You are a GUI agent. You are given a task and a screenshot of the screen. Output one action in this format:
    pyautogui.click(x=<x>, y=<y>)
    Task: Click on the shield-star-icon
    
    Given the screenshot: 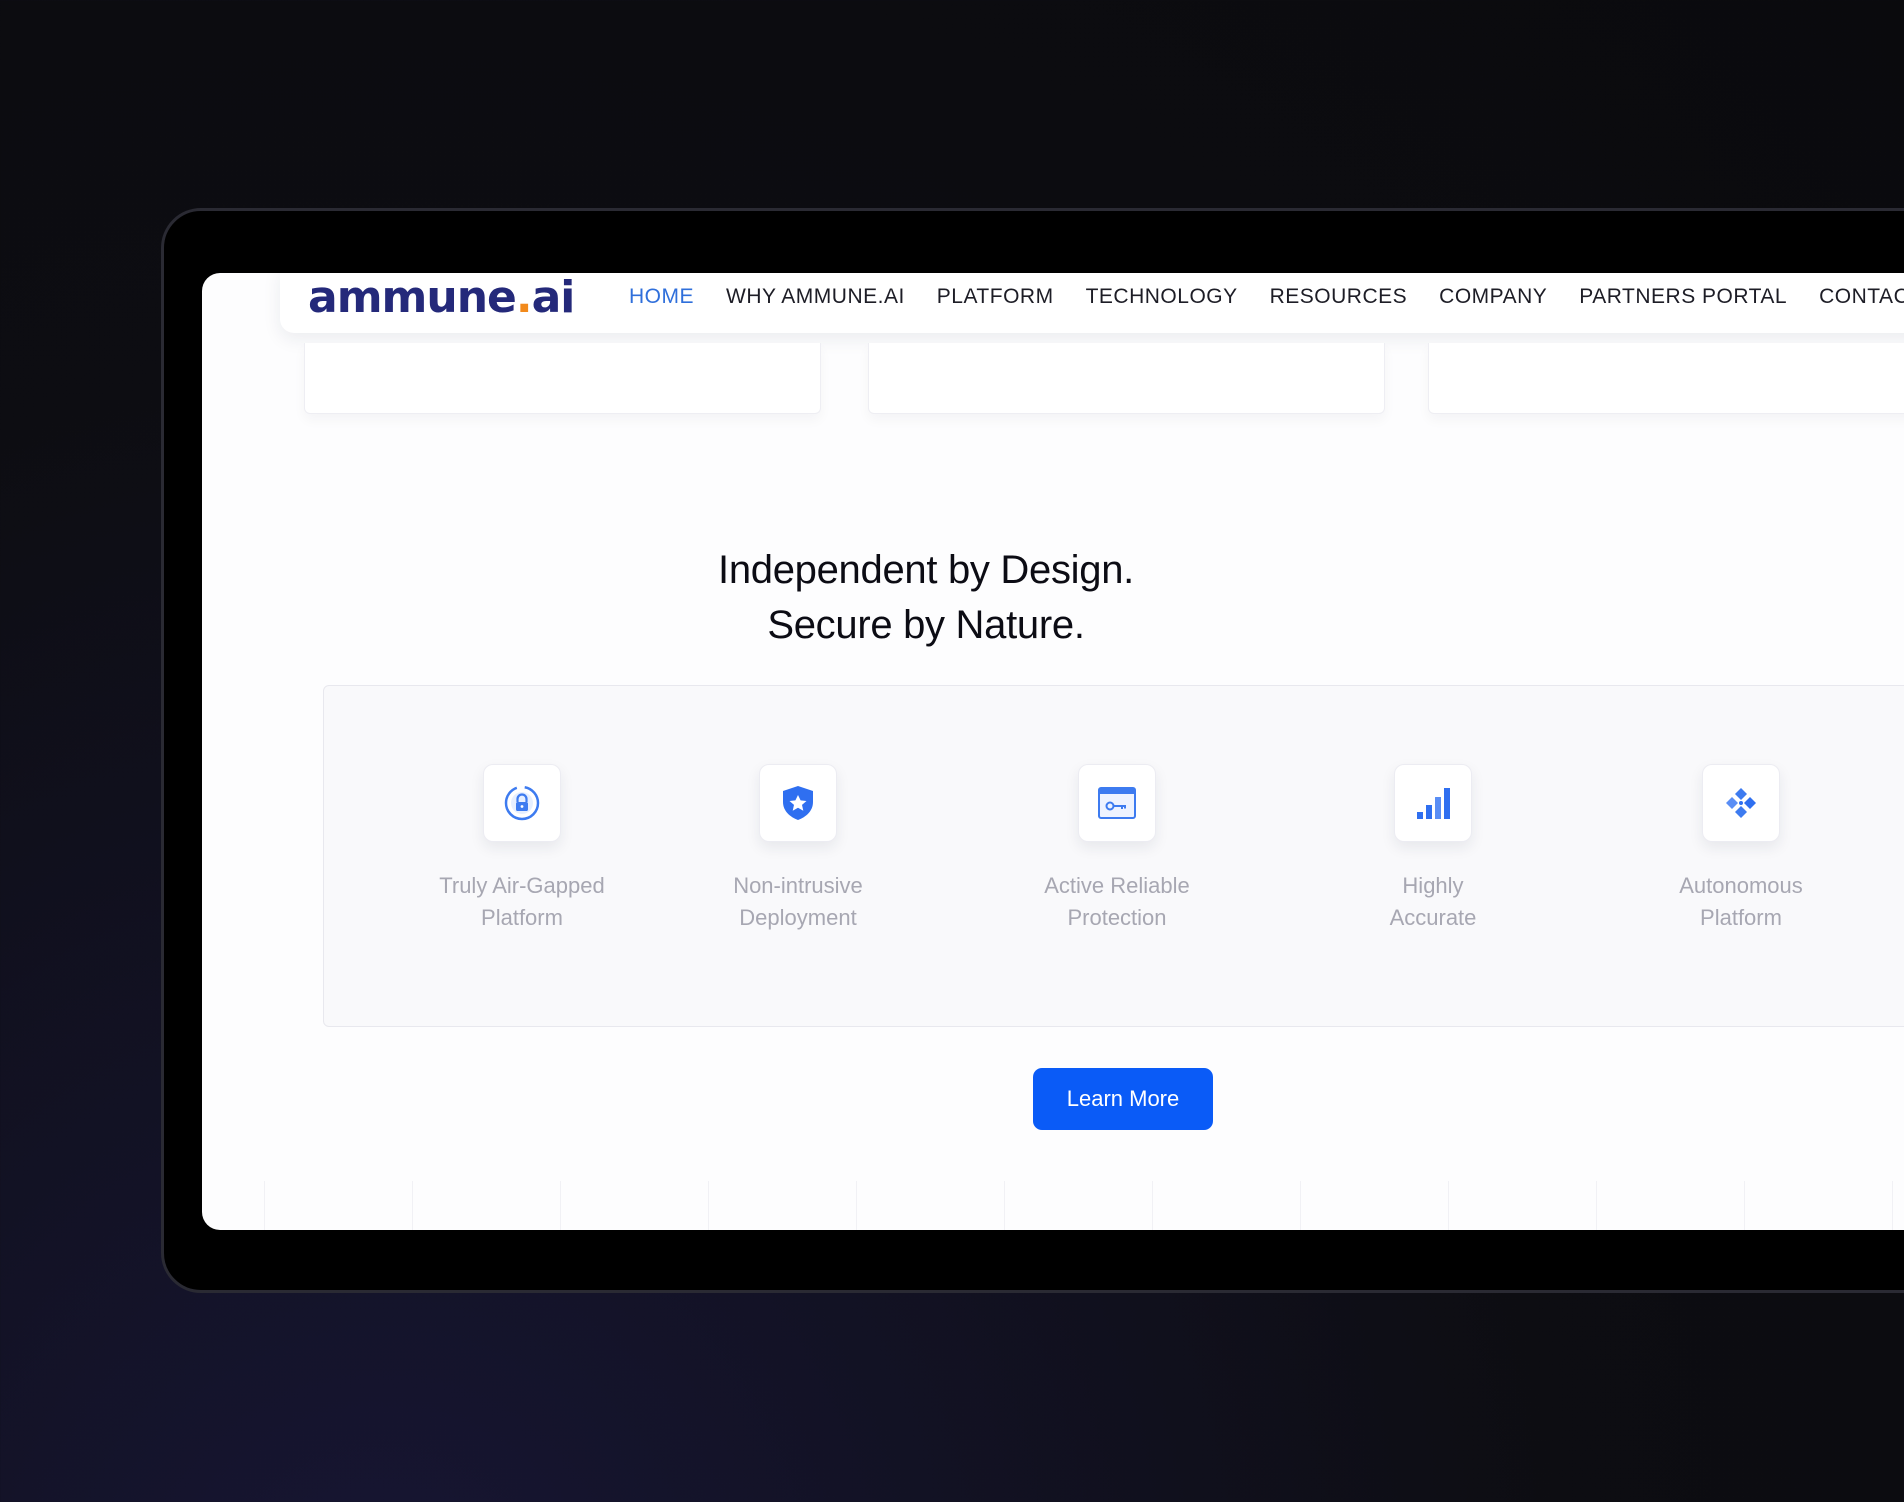 What is the action you would take?
    pyautogui.click(x=798, y=803)
    